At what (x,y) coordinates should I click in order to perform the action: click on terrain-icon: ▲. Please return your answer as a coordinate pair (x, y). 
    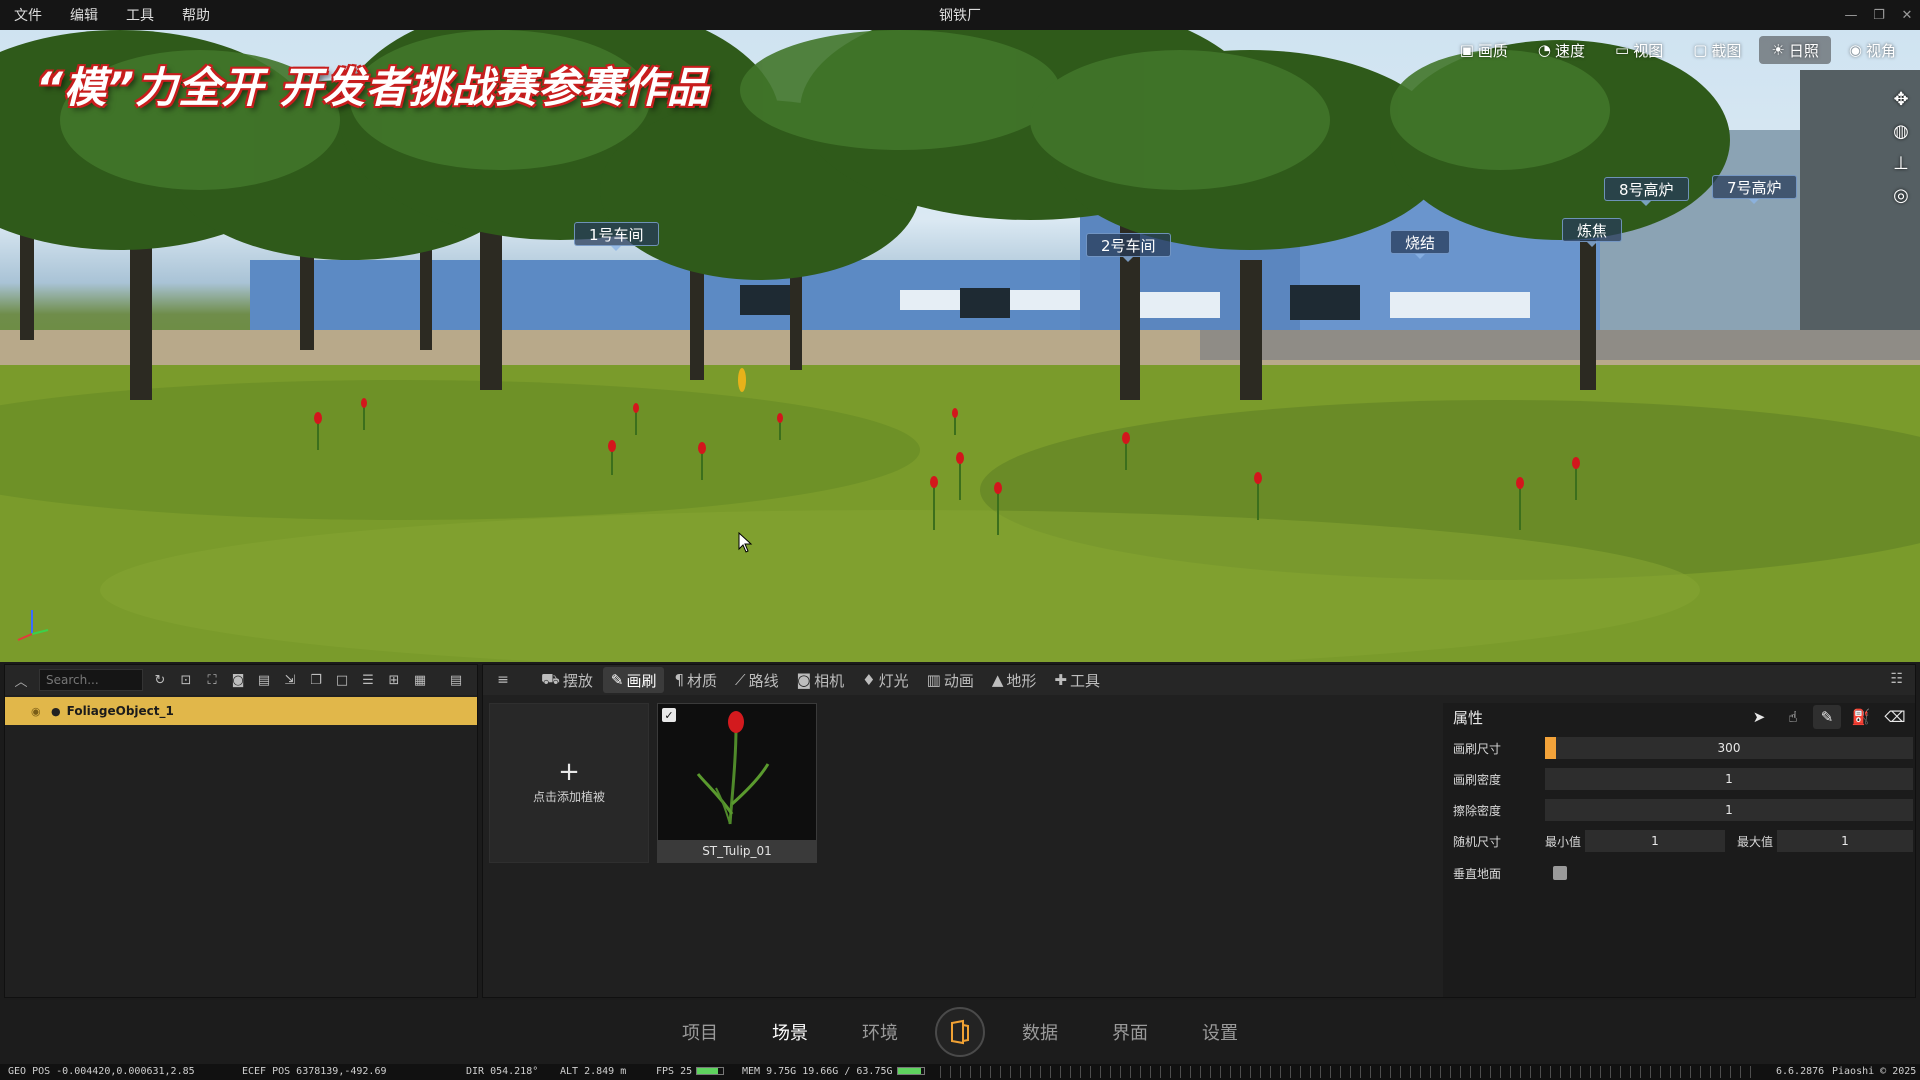
    Looking at the image, I should click on (997, 680).